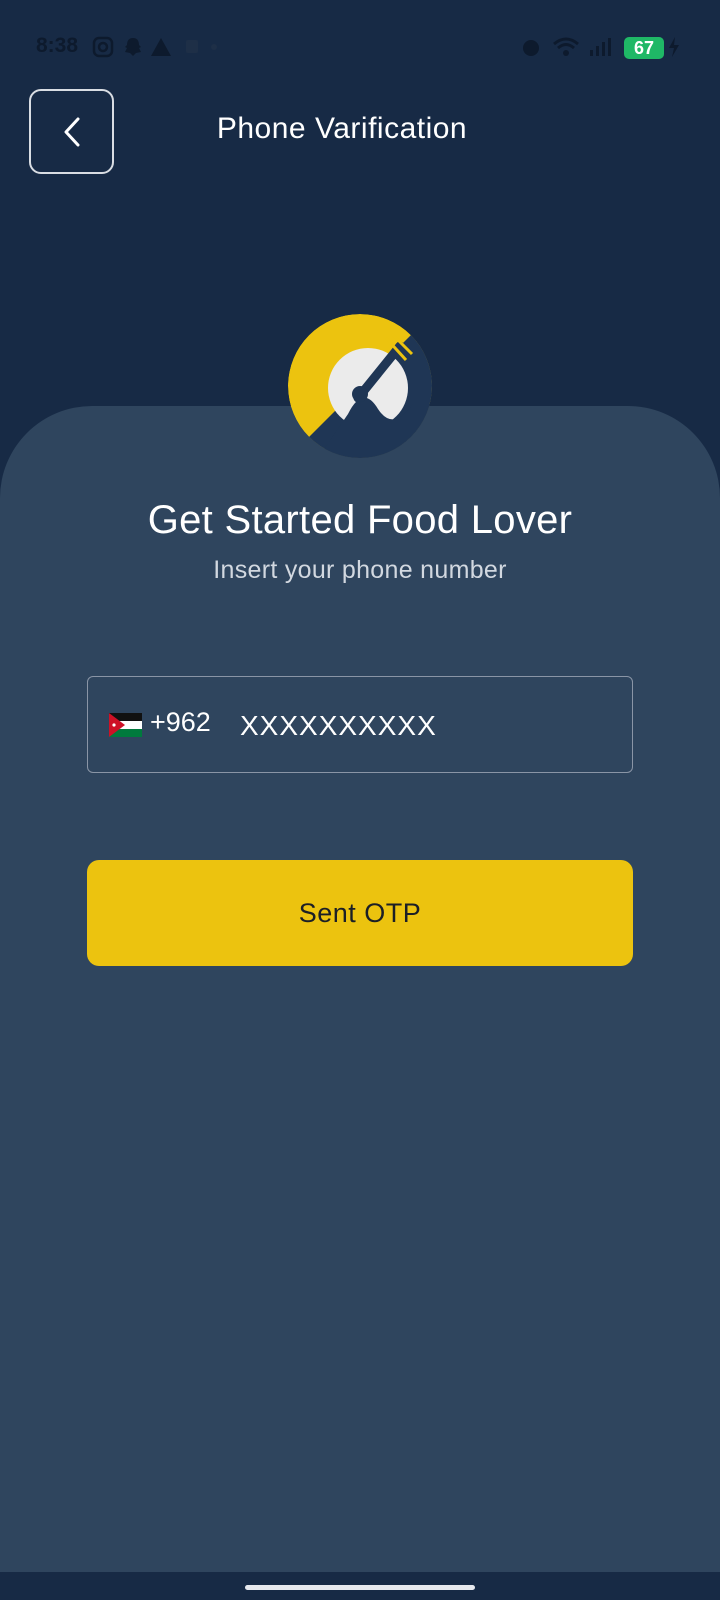  I want to click on alarm-icon, so click(531, 48).